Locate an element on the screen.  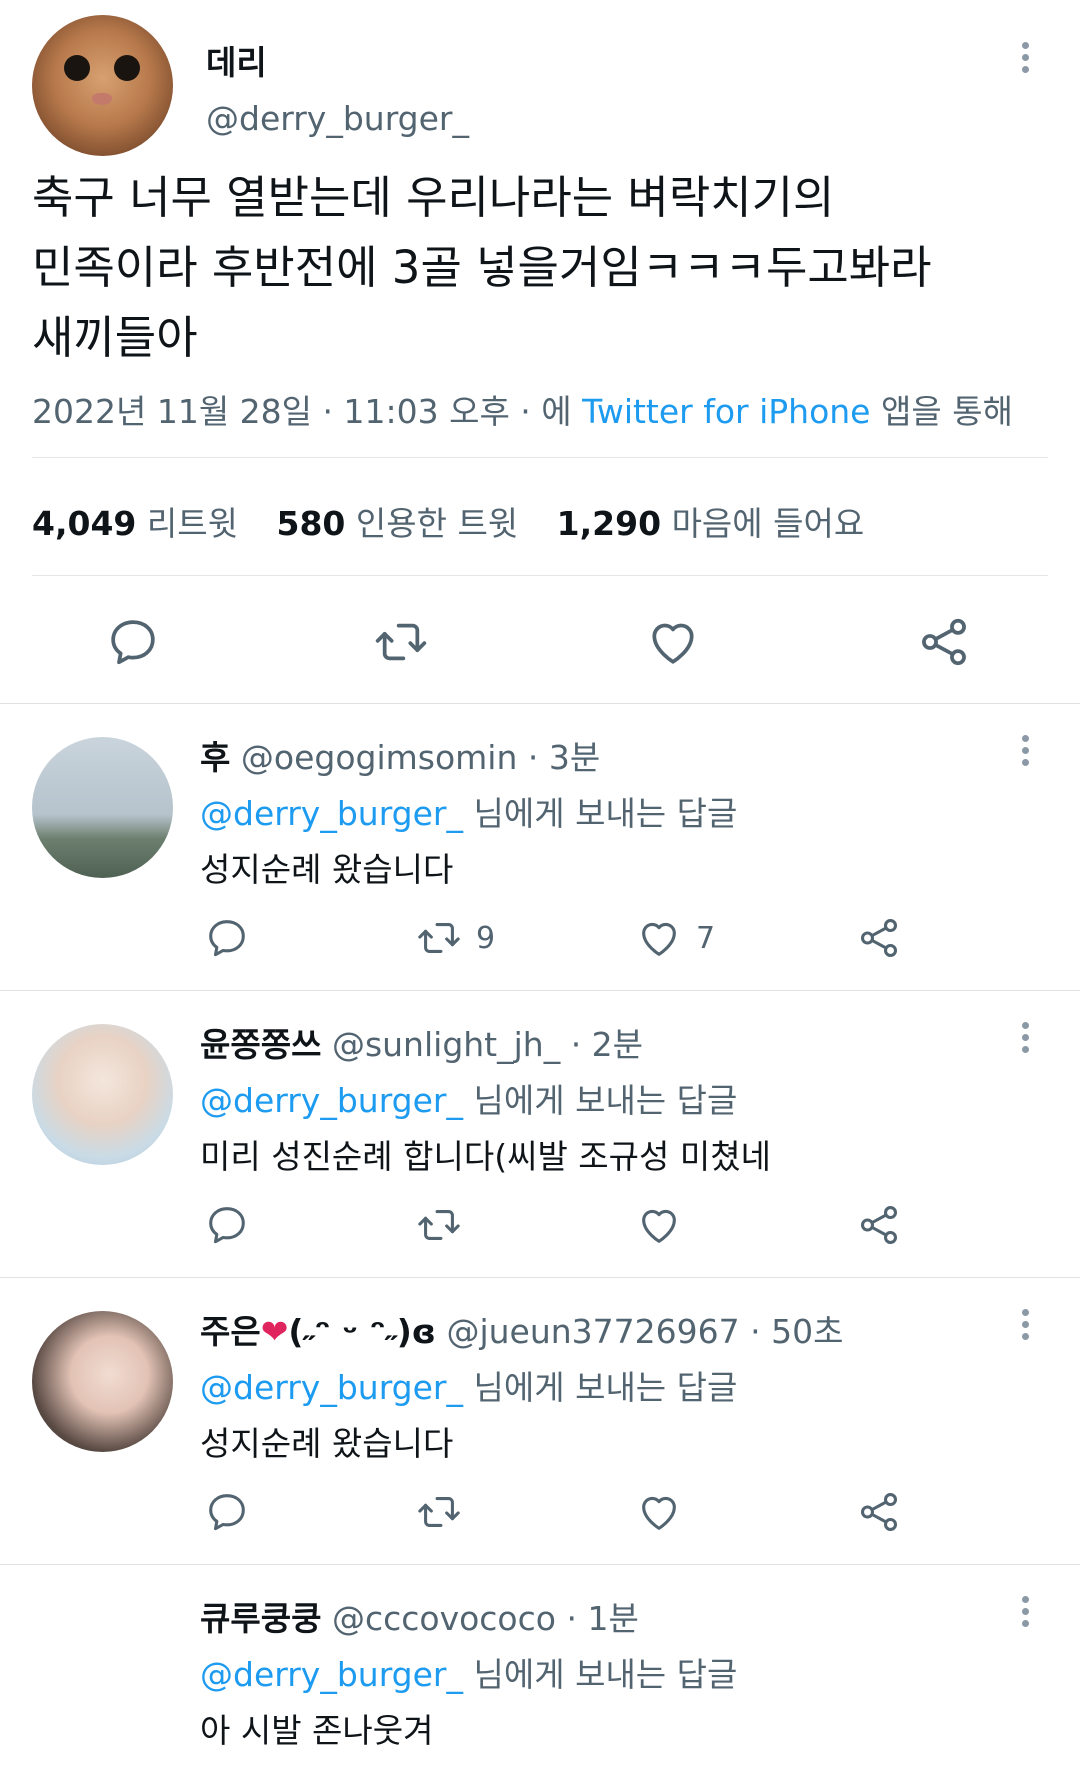
reply-header: 후 @oegogimsomin · 3분 is located at coordinates (400, 755).